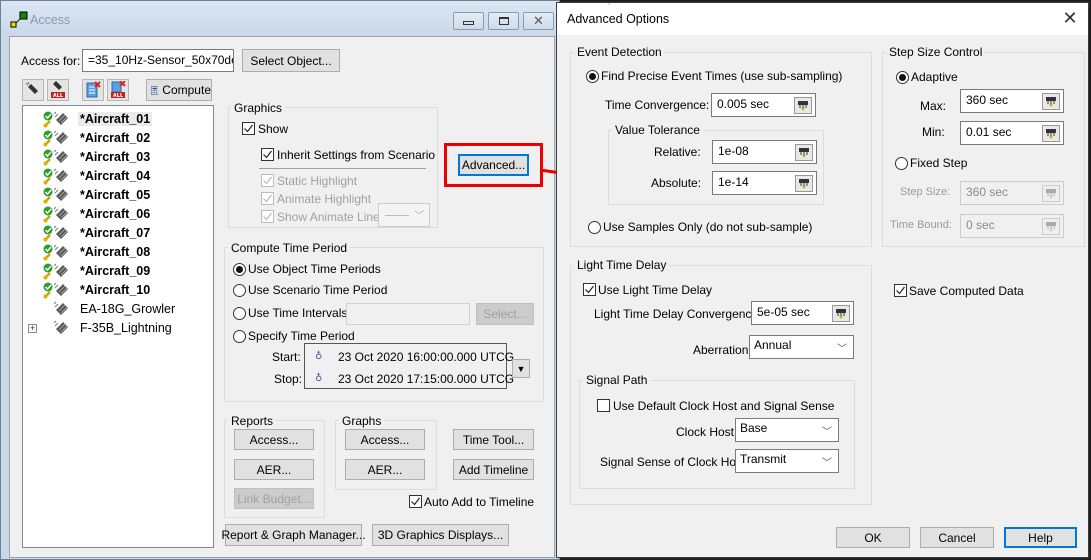 This screenshot has width=1091, height=560. Describe the element at coordinates (733, 182) in the screenshot. I see `absolute-value: 1e-14` at that location.